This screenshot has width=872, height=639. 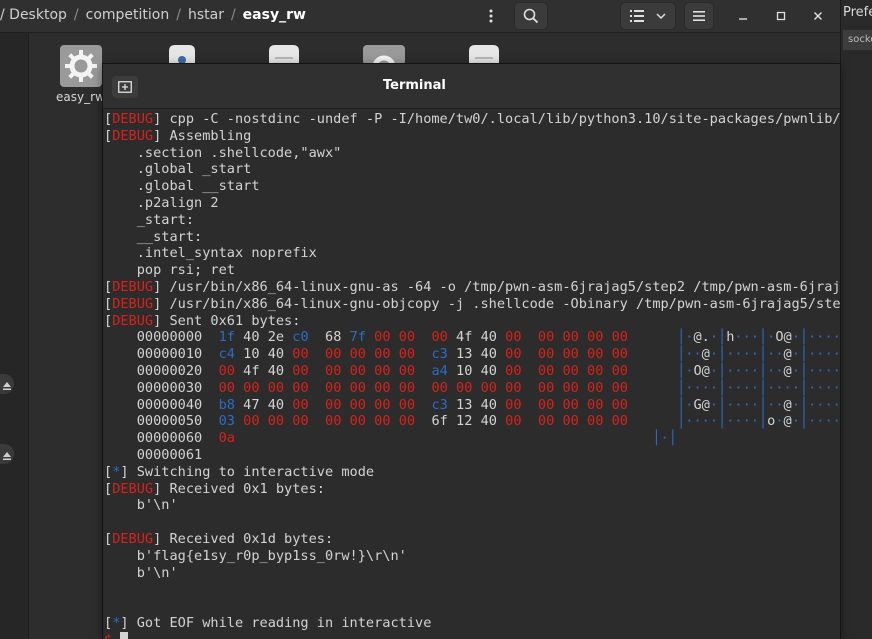 What do you see at coordinates (108, 539) in the screenshot?
I see `log-bracket: [` at bounding box center [108, 539].